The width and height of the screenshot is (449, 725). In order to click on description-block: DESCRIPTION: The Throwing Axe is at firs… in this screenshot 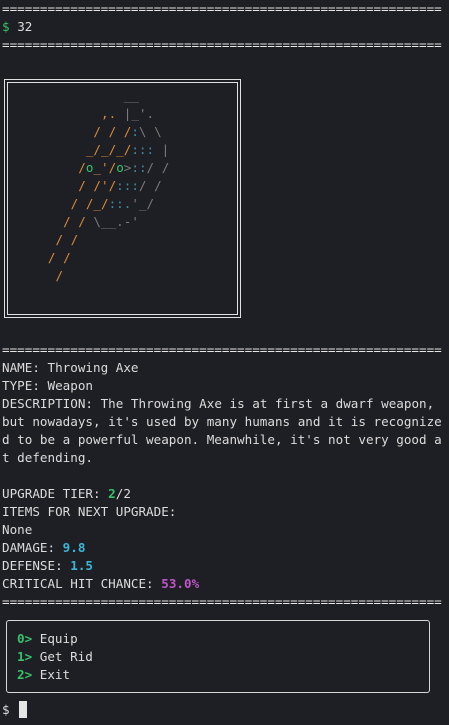, I will do `click(222, 431)`.